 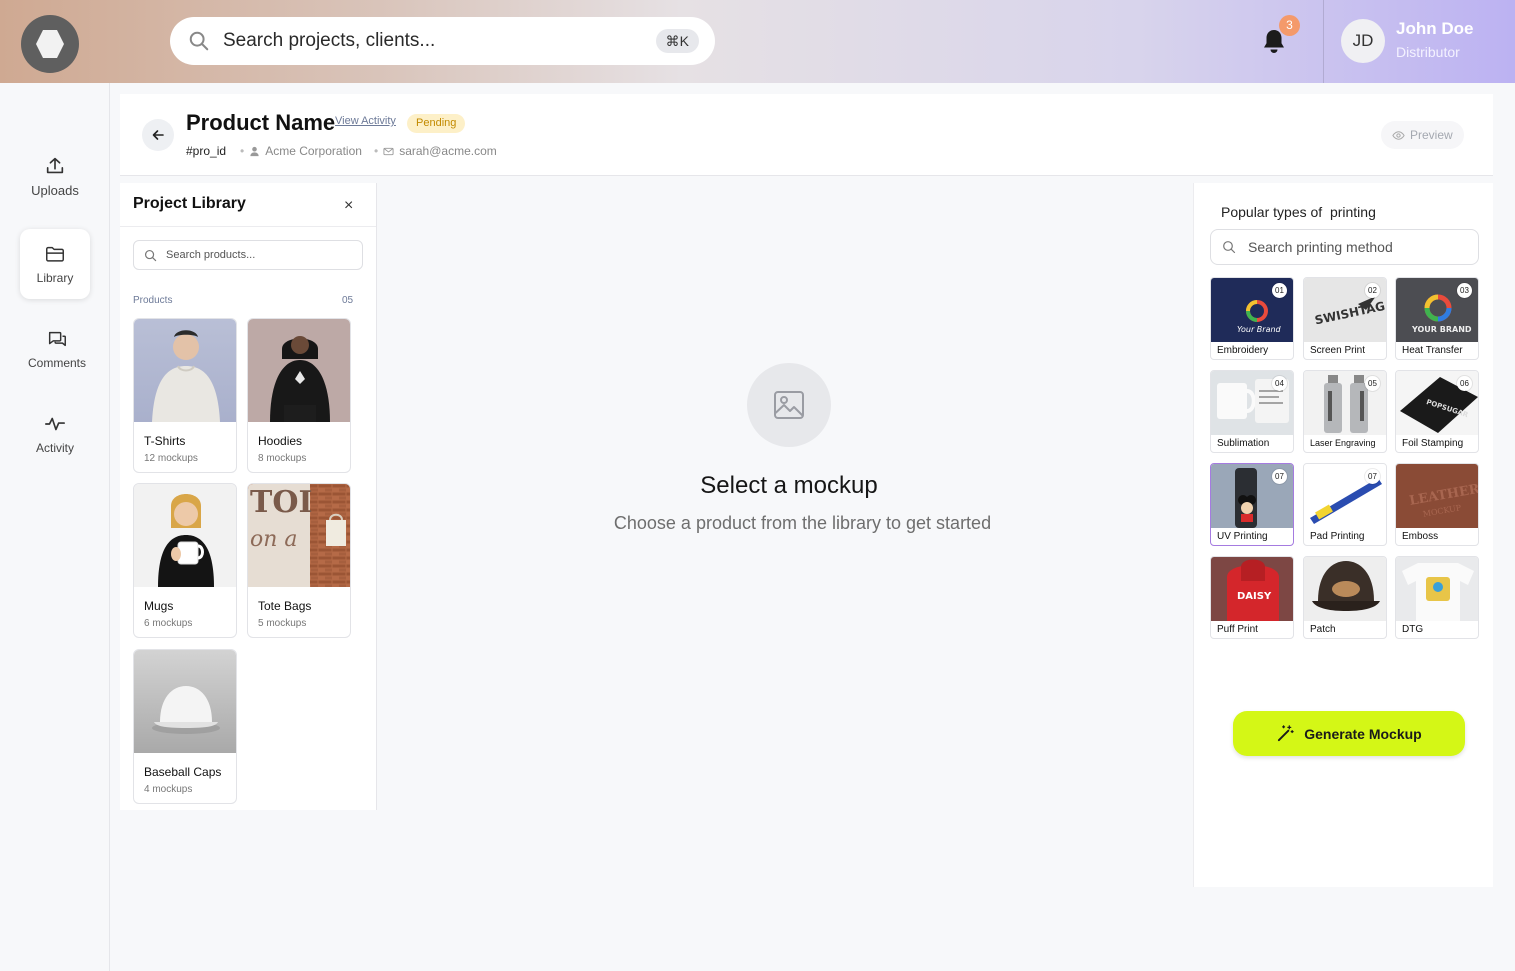 I want to click on client-email: sarah@acme.com, so click(x=448, y=151).